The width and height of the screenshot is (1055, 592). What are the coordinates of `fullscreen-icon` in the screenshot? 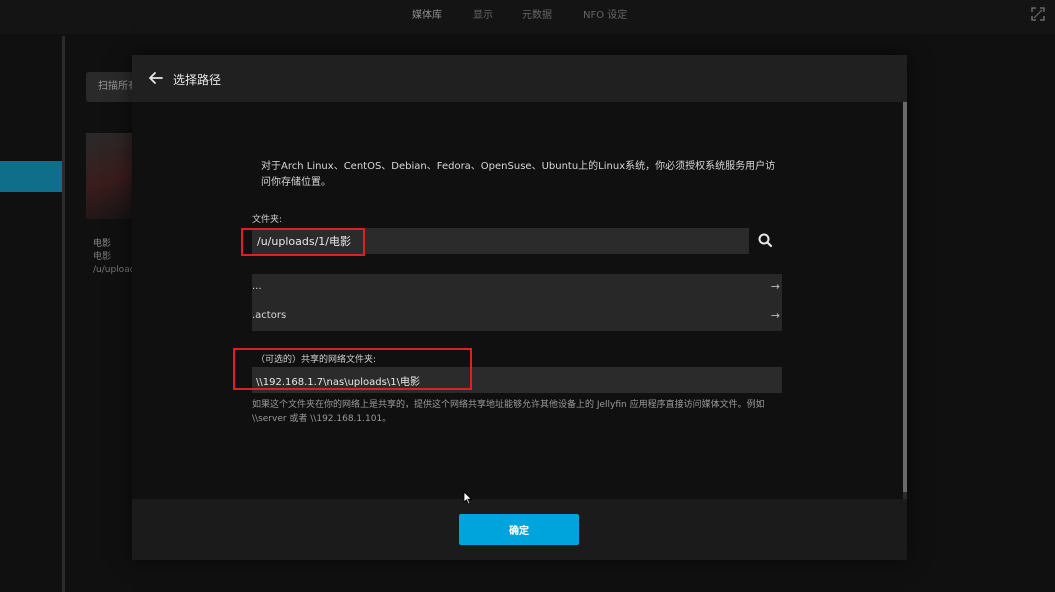 It's located at (1038, 14).